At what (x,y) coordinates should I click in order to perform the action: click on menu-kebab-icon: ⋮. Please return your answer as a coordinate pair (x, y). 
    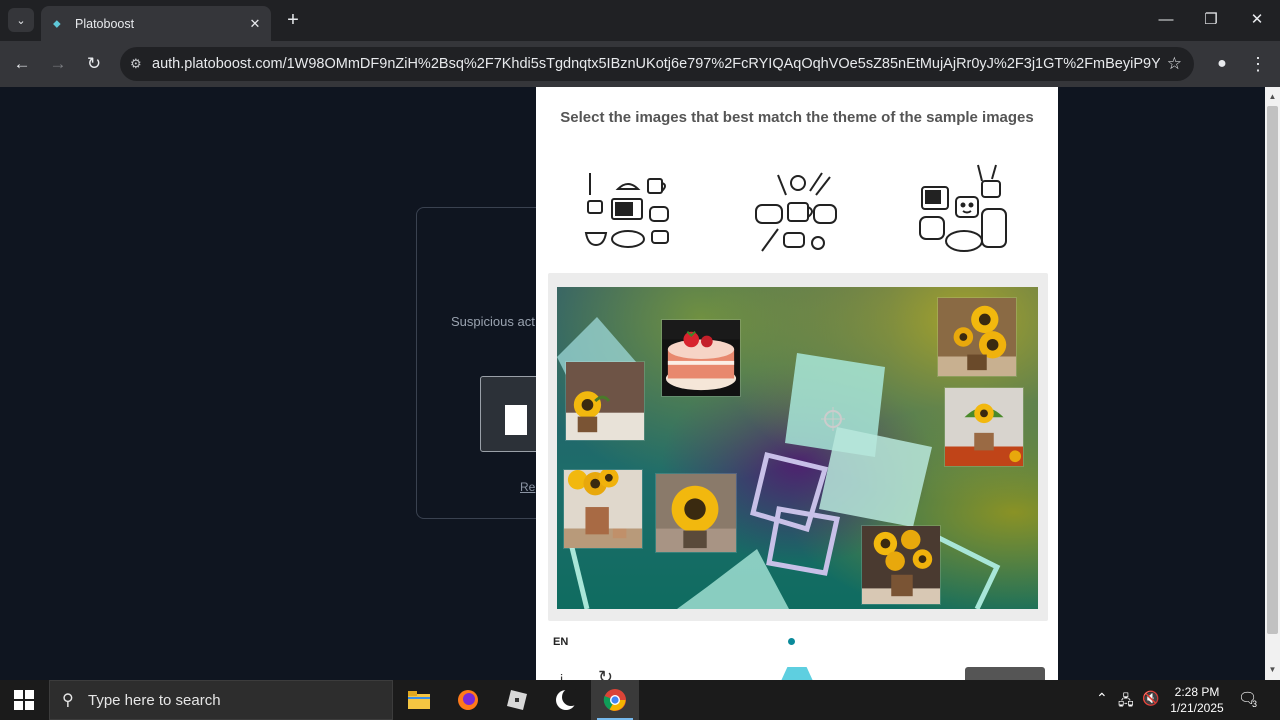
    Looking at the image, I should click on (1258, 64).